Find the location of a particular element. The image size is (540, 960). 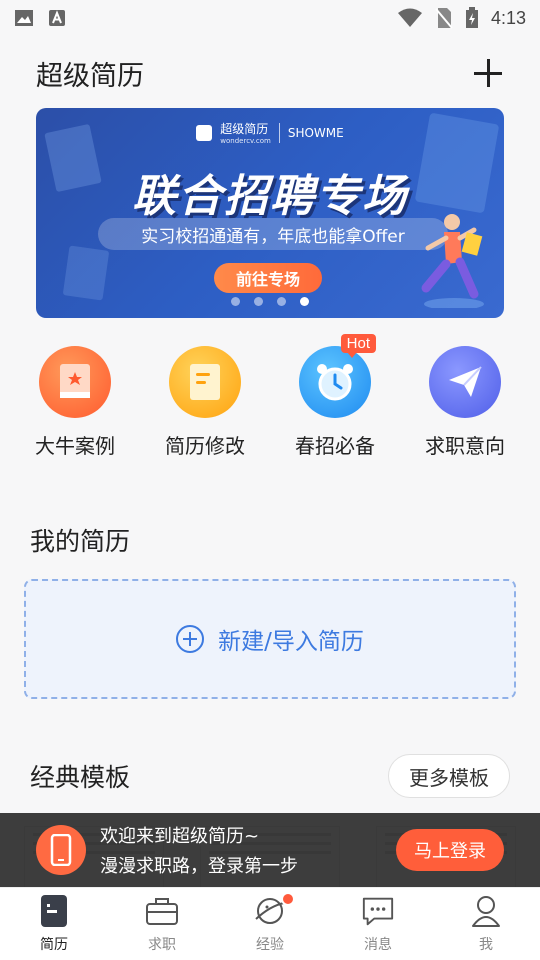

phone-icon is located at coordinates (61, 850).